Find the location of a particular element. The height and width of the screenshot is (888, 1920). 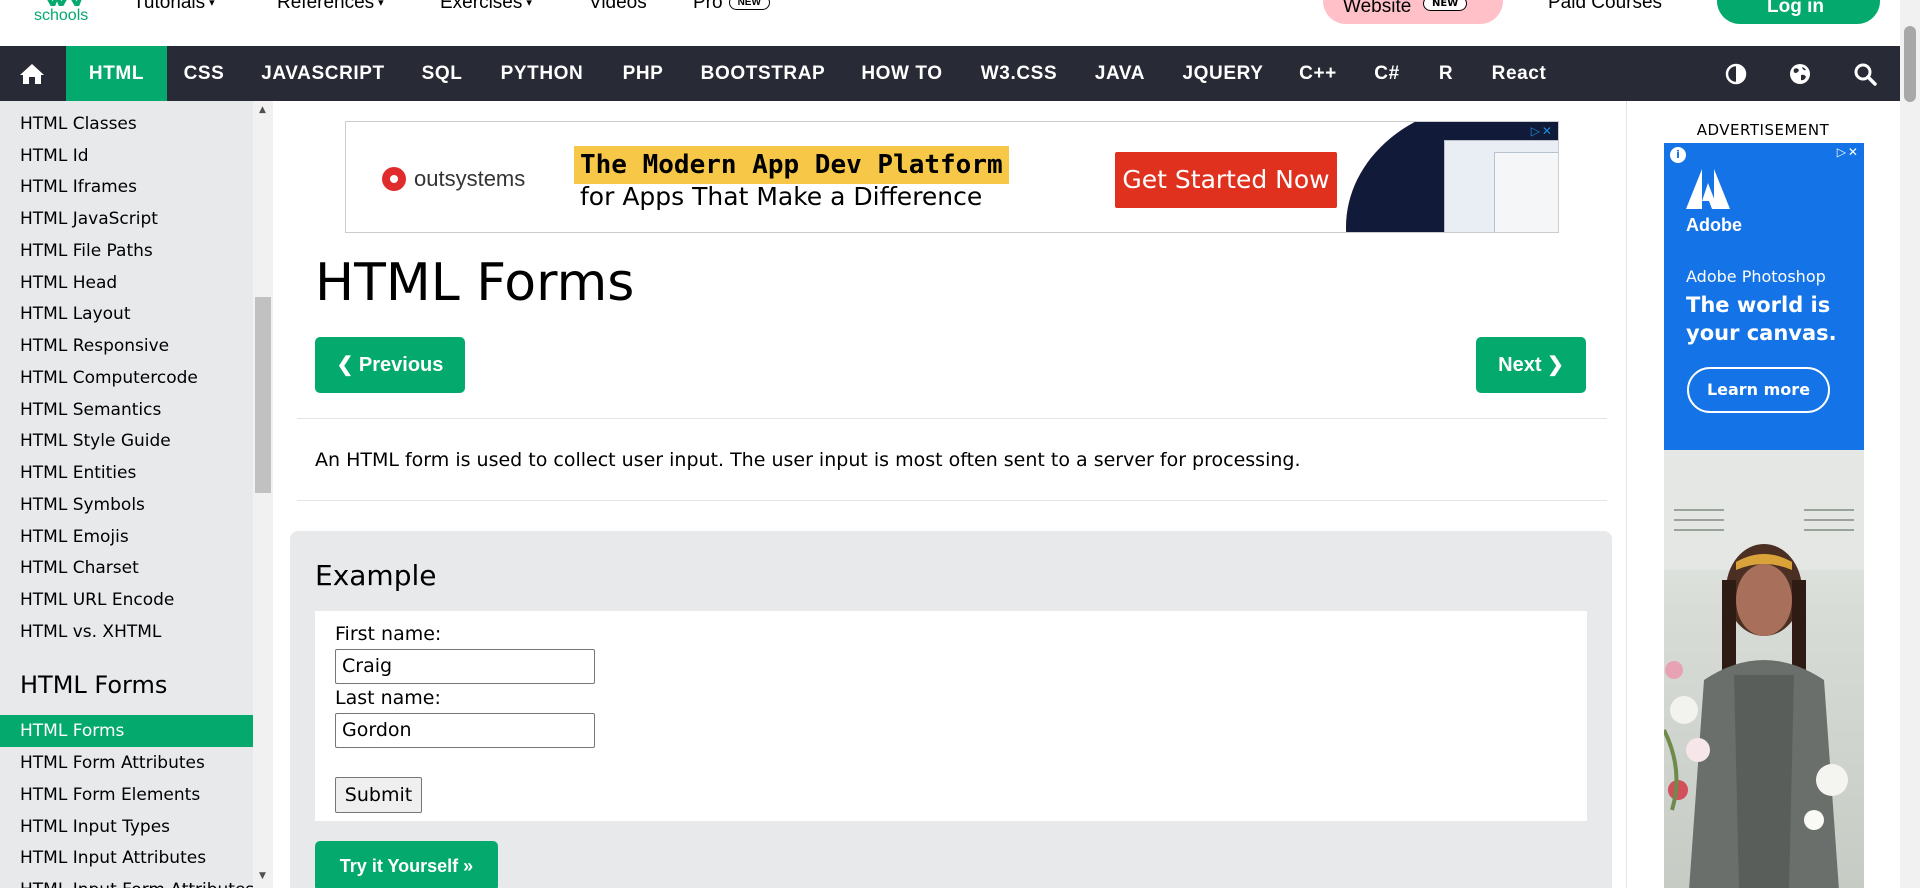

globe-icon is located at coordinates (1800, 73).